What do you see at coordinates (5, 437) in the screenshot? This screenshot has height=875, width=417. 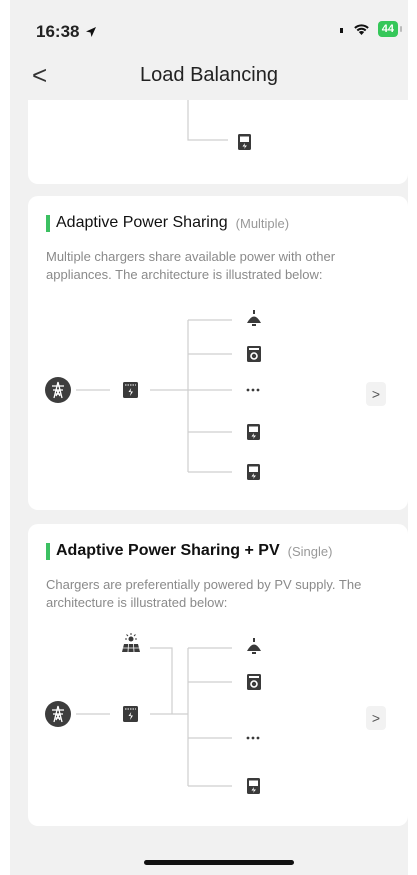 I see `screen-border-left` at bounding box center [5, 437].